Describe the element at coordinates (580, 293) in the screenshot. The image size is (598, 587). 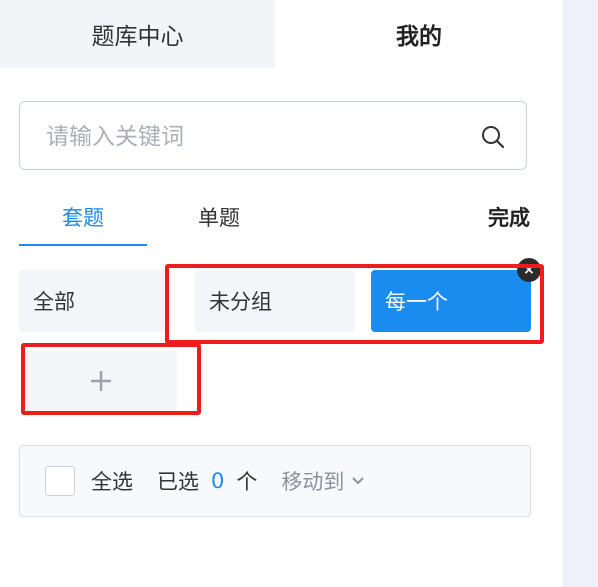
I see `right-side-panel` at that location.